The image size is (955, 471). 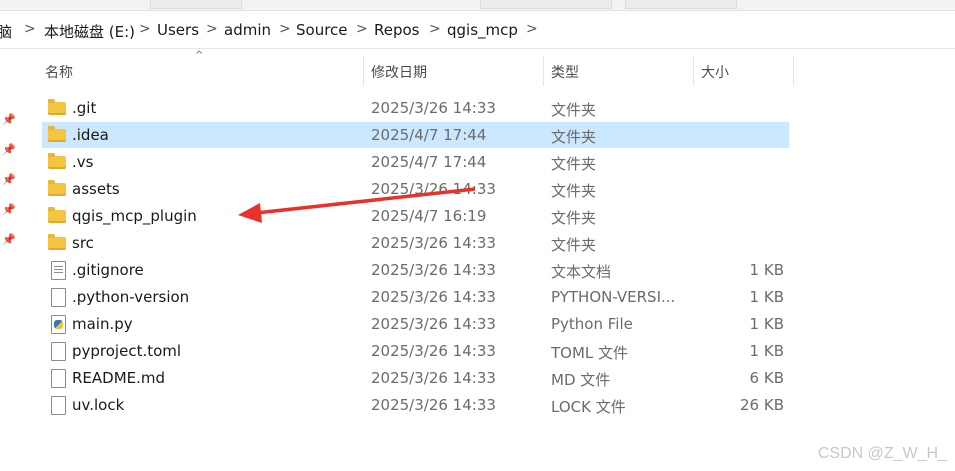 I want to click on file-name: main.py, so click(x=102, y=324).